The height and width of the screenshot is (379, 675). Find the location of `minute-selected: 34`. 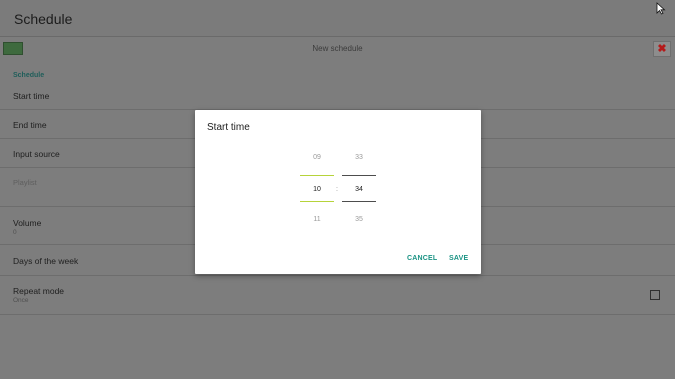

minute-selected: 34 is located at coordinates (359, 189).